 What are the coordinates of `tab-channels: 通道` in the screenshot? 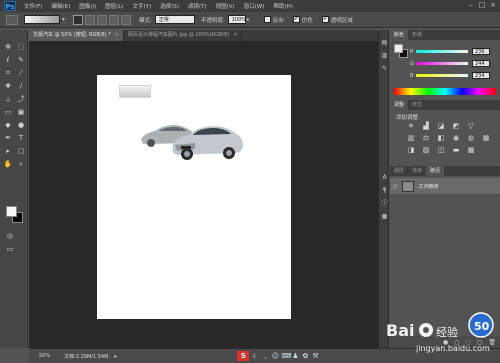 It's located at (417, 171).